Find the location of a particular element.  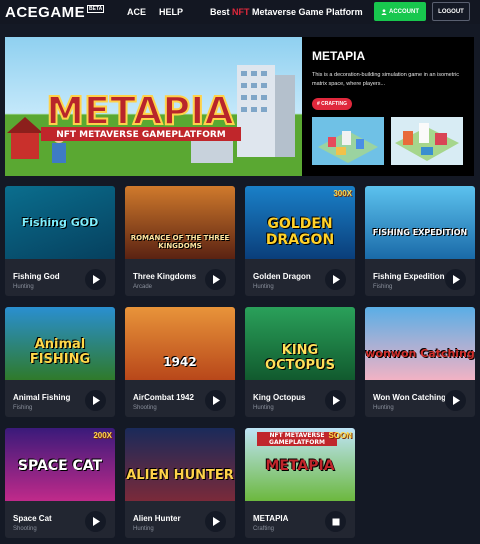

art-title: Fishing GOD is located at coordinates (60, 222).